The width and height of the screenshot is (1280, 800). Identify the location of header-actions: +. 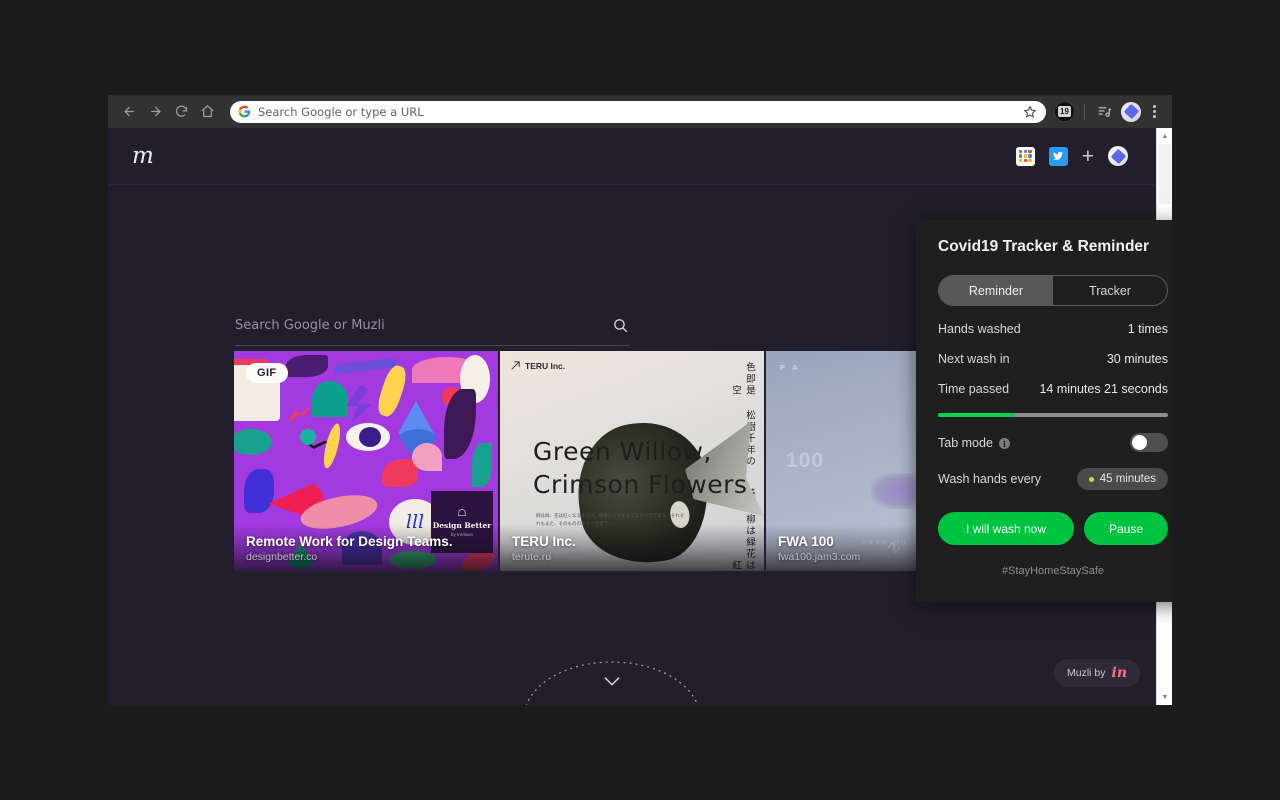
(1079, 156).